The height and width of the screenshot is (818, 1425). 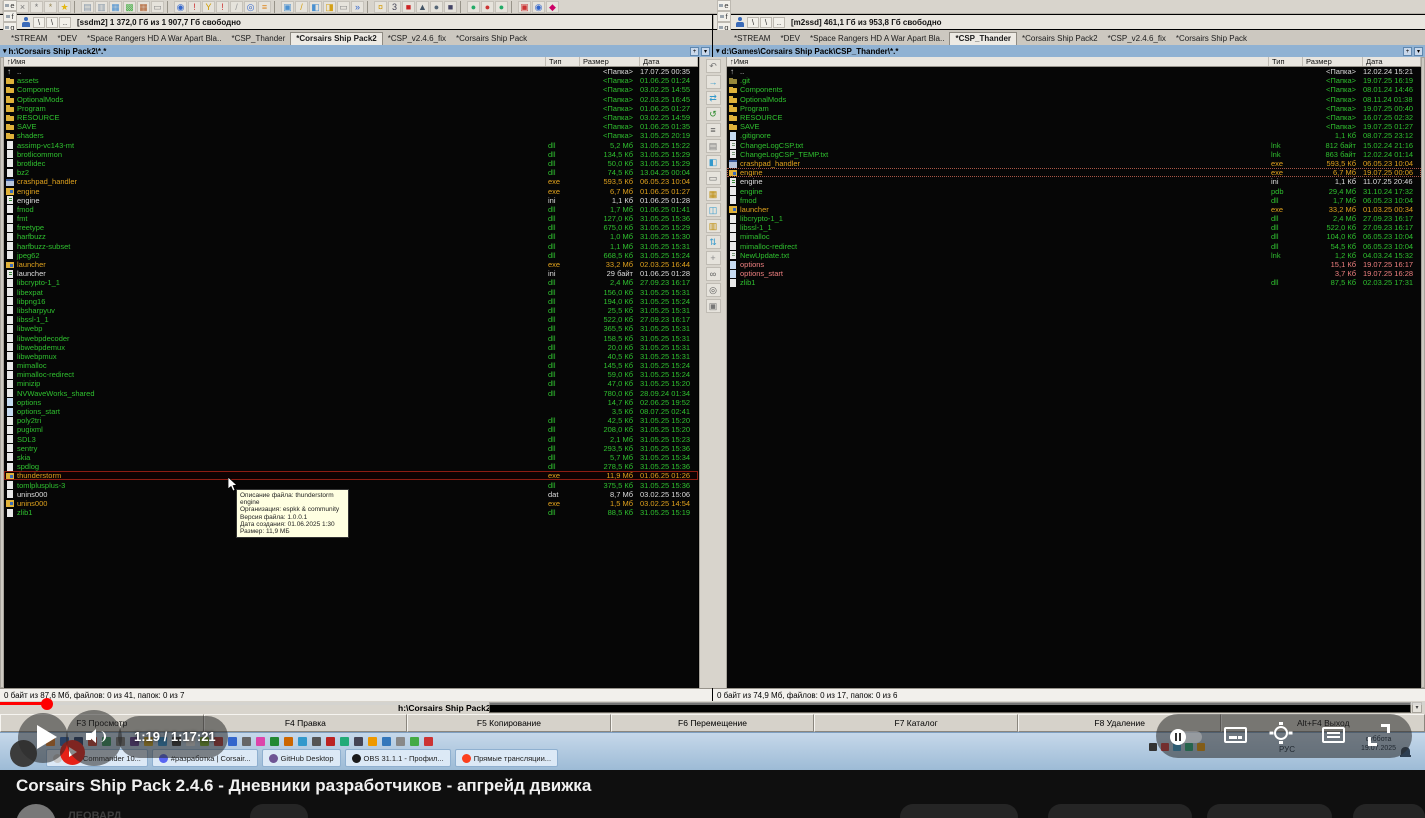 What do you see at coordinates (351, 71) in the screenshot?
I see `file-row: .. <Папка> 17.07.25 00:35` at bounding box center [351, 71].